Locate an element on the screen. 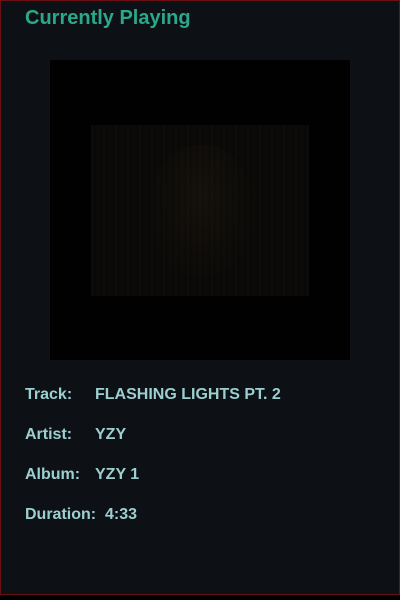 The image size is (400, 600). track-value: FLASHING LIGHTS PT. 2 is located at coordinates (188, 394).